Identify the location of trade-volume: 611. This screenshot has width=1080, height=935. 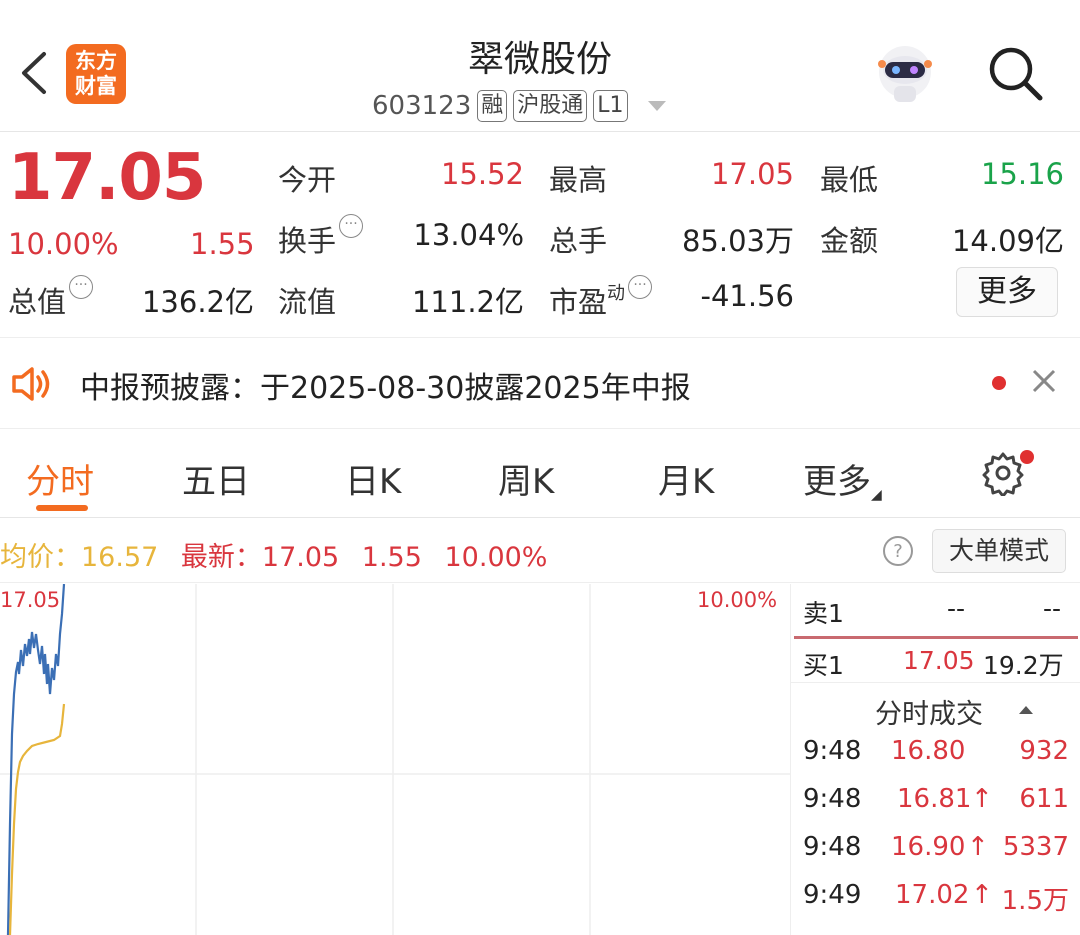
(1044, 799).